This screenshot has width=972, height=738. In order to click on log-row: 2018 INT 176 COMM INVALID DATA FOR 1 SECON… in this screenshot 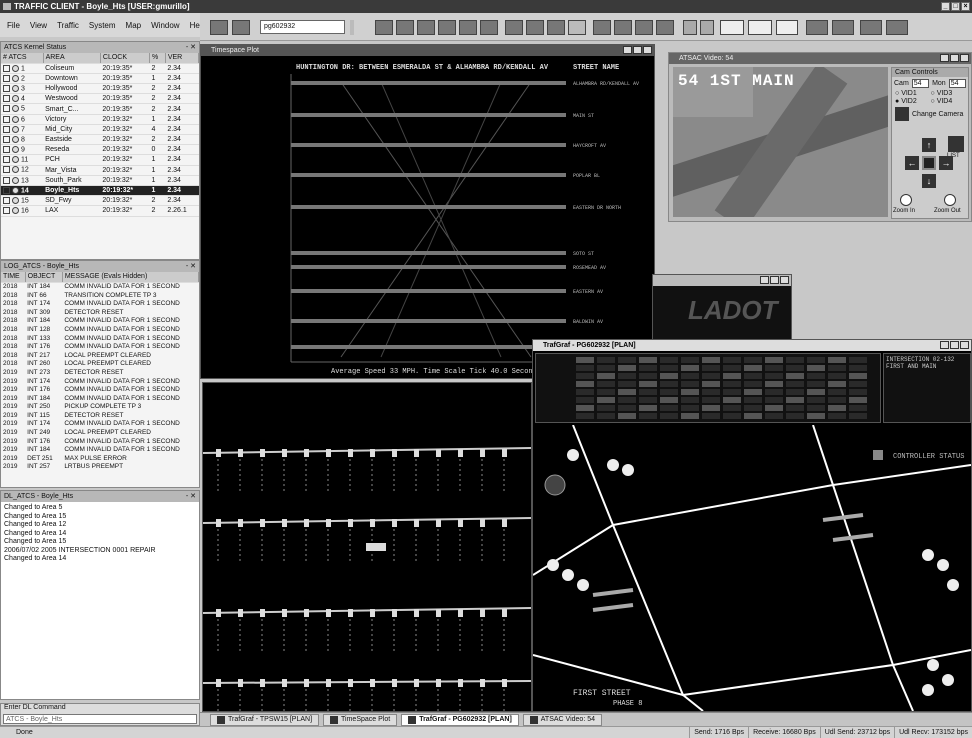, I will do `click(100, 346)`.